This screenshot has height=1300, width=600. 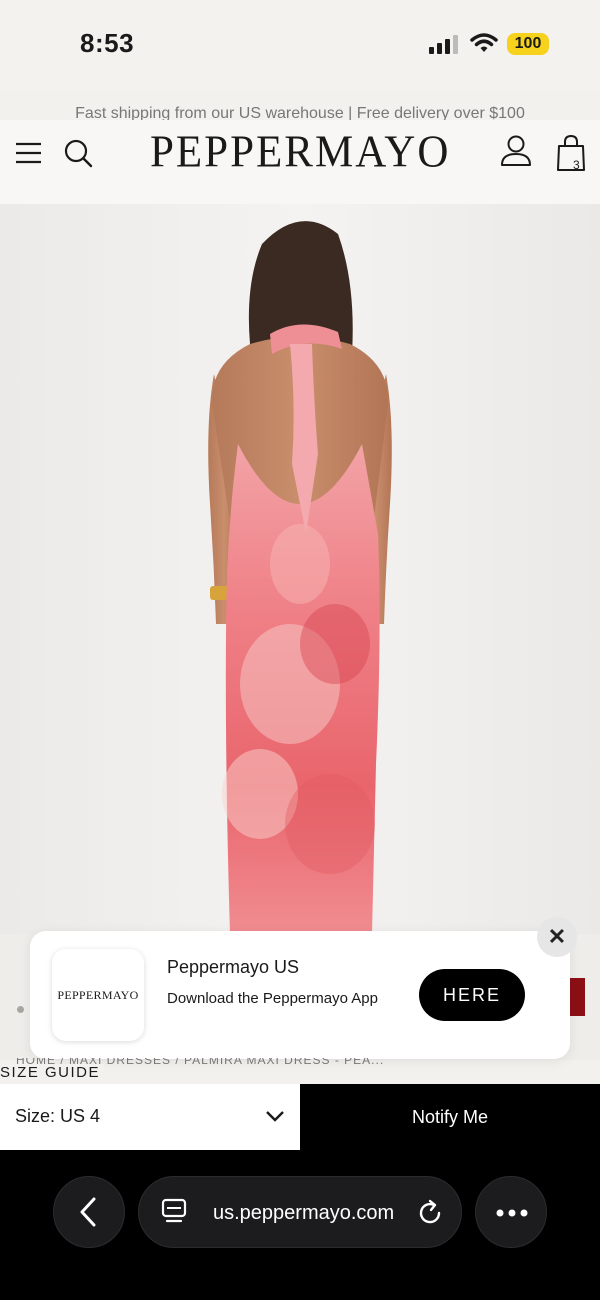 I want to click on gallery-pagination-dot, so click(x=20, y=1009).